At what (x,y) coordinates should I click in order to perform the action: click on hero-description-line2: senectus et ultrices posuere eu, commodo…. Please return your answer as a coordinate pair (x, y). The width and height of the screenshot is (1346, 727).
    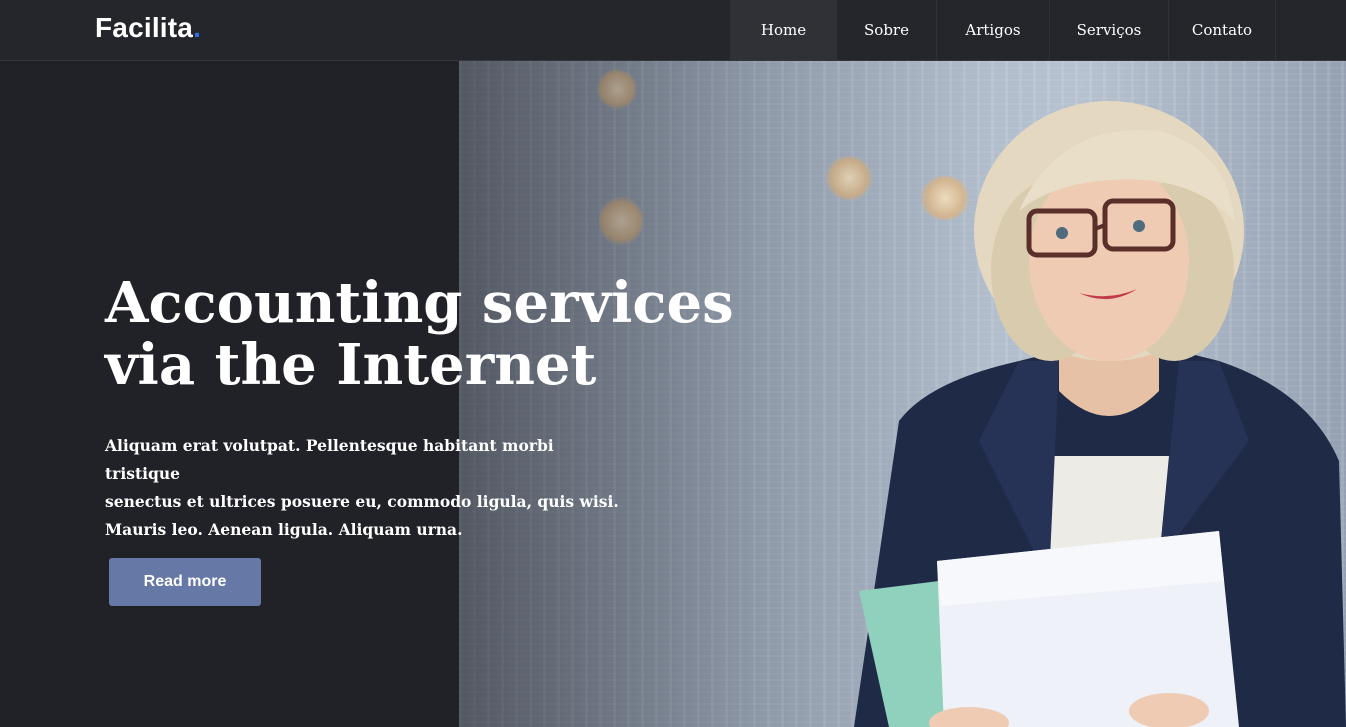
    Looking at the image, I should click on (362, 501).